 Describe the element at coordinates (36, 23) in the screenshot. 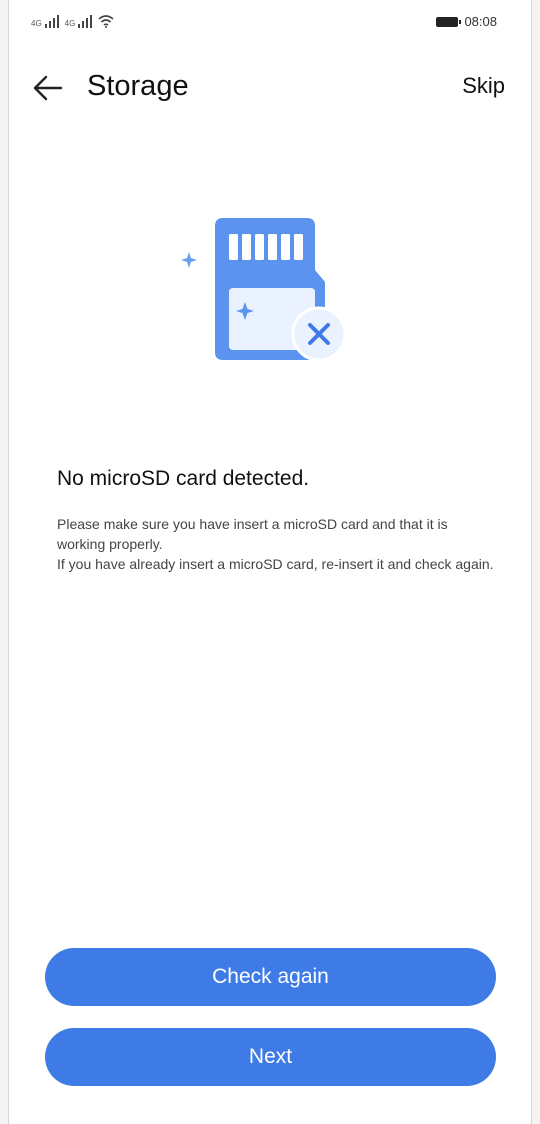

I see `signal-label-1: 4G` at that location.